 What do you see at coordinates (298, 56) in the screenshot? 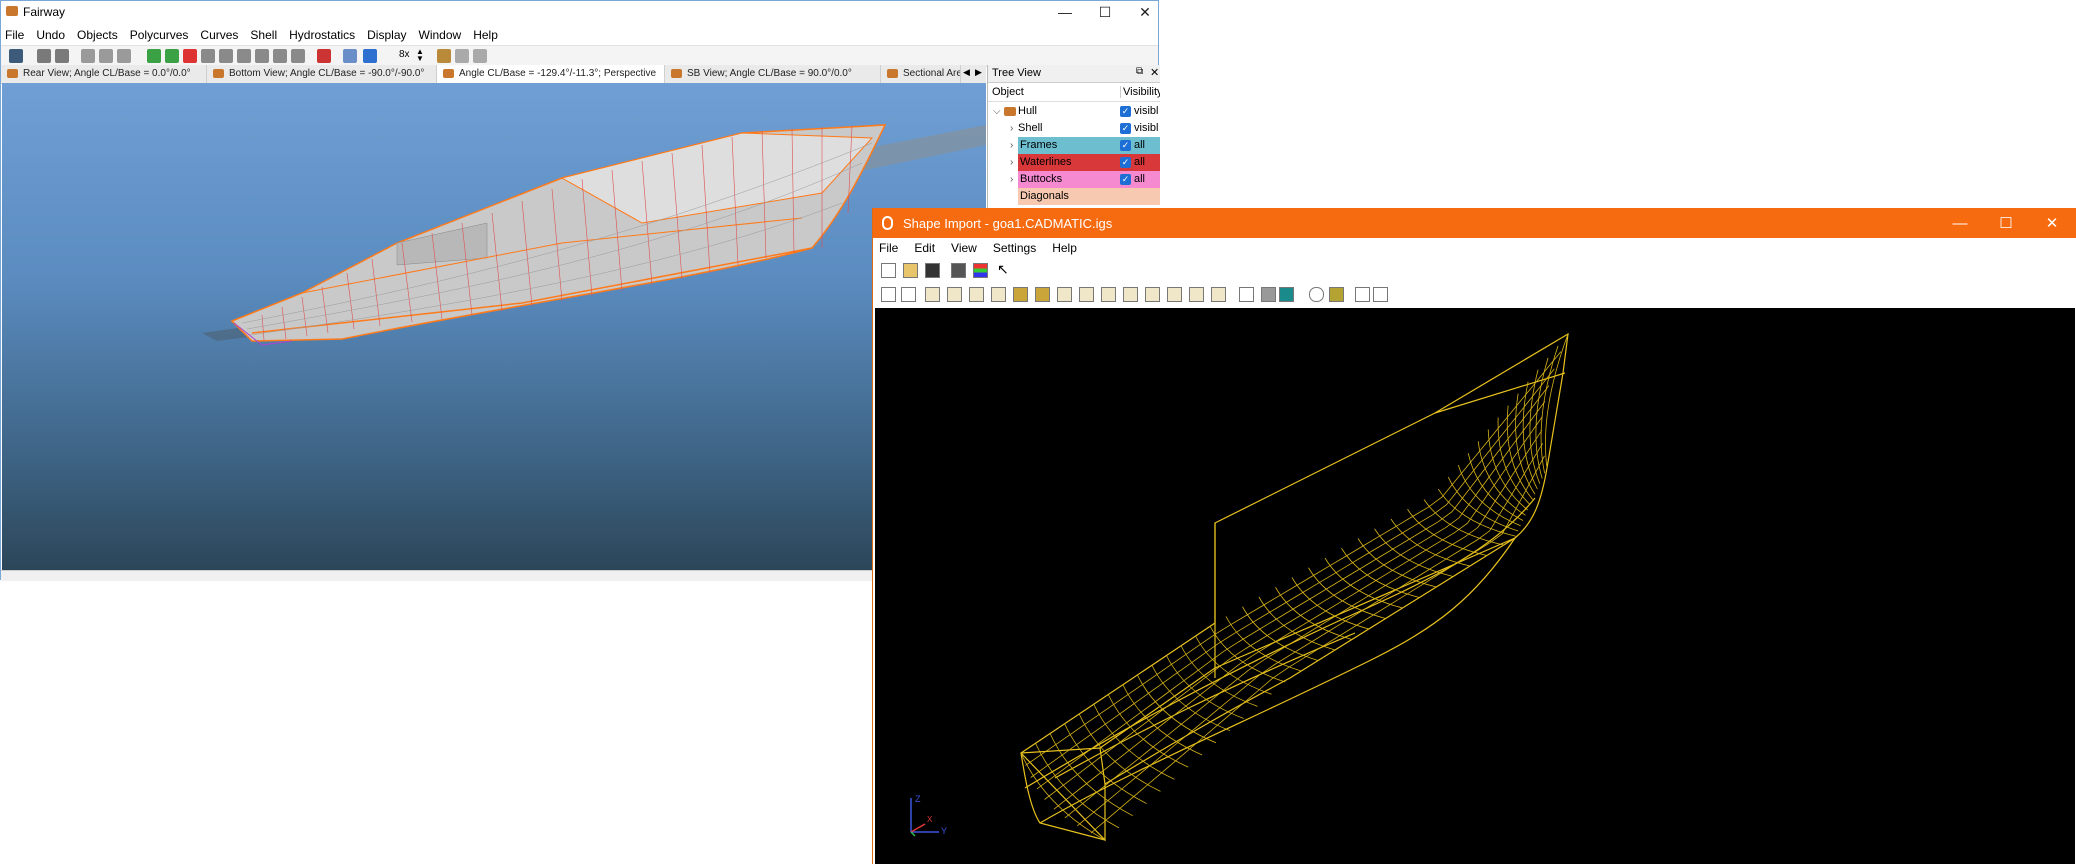
I see `curve-tool-6-icon` at bounding box center [298, 56].